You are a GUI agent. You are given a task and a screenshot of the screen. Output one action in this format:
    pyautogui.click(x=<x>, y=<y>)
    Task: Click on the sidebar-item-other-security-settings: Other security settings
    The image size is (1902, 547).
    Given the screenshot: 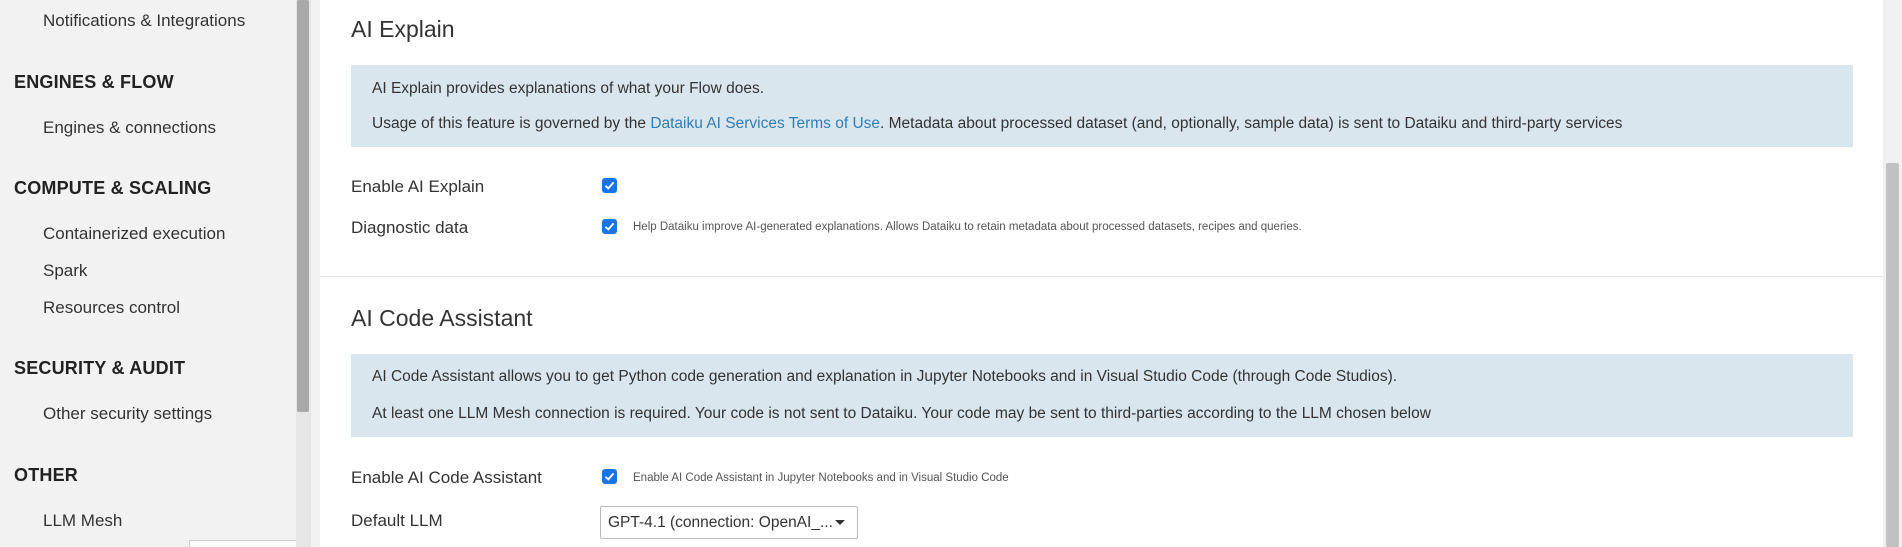 What is the action you would take?
    pyautogui.click(x=127, y=414)
    